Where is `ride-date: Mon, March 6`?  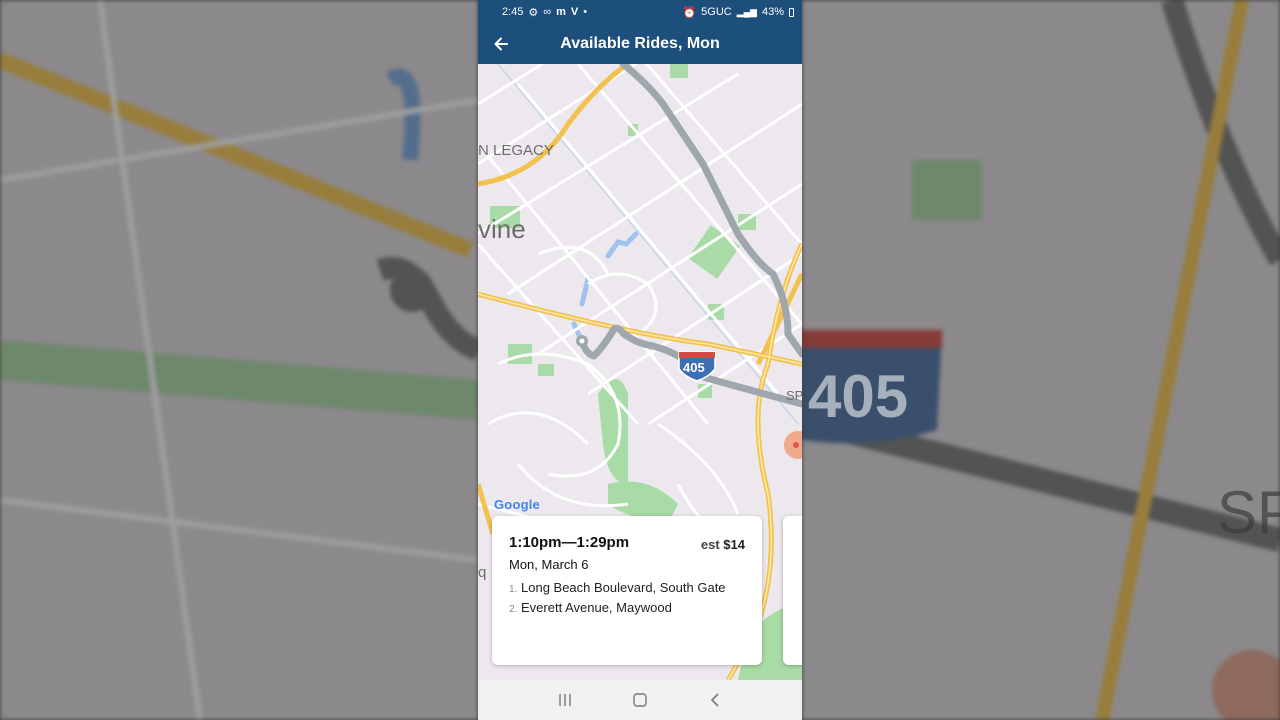 ride-date: Mon, March 6 is located at coordinates (549, 564).